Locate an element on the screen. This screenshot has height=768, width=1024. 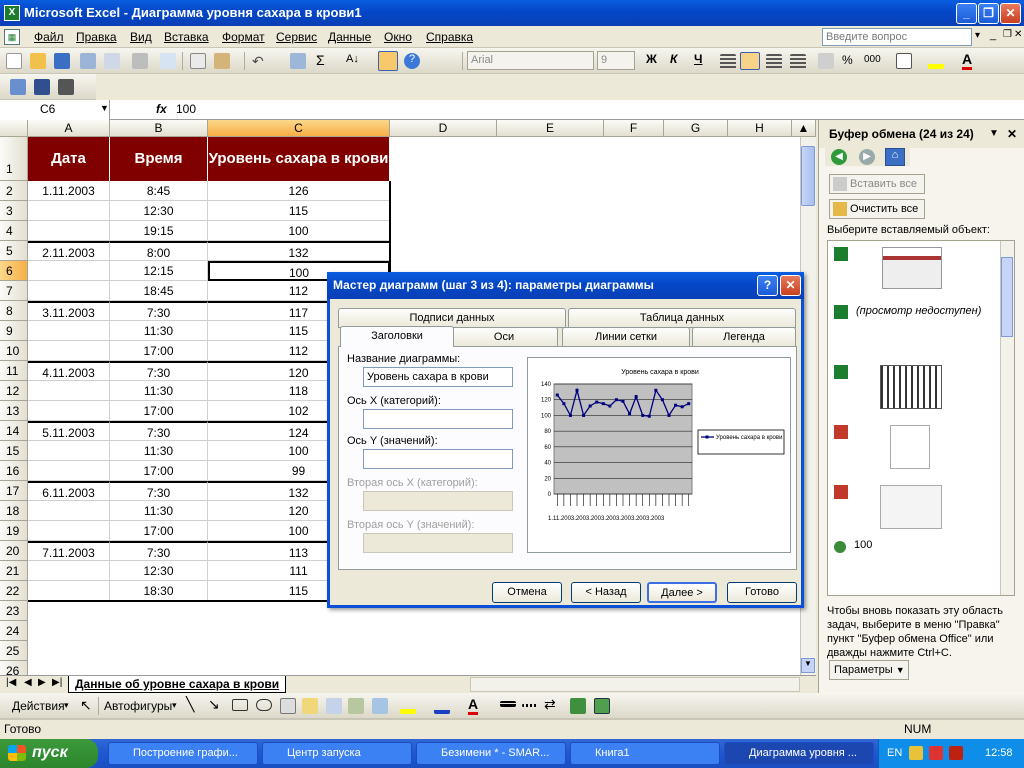
column-header-h: H is located at coordinates (760, 128).